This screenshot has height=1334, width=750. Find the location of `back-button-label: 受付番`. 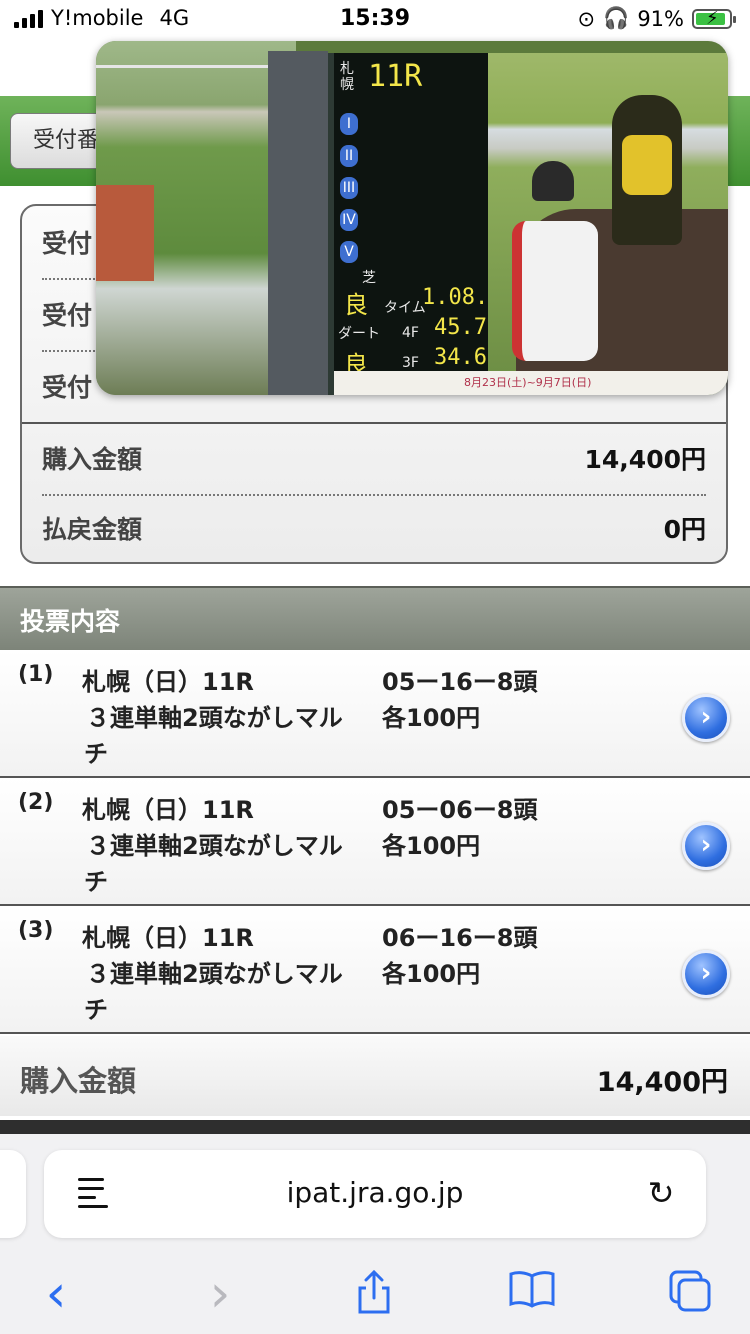

back-button-label: 受付番 is located at coordinates (66, 140).